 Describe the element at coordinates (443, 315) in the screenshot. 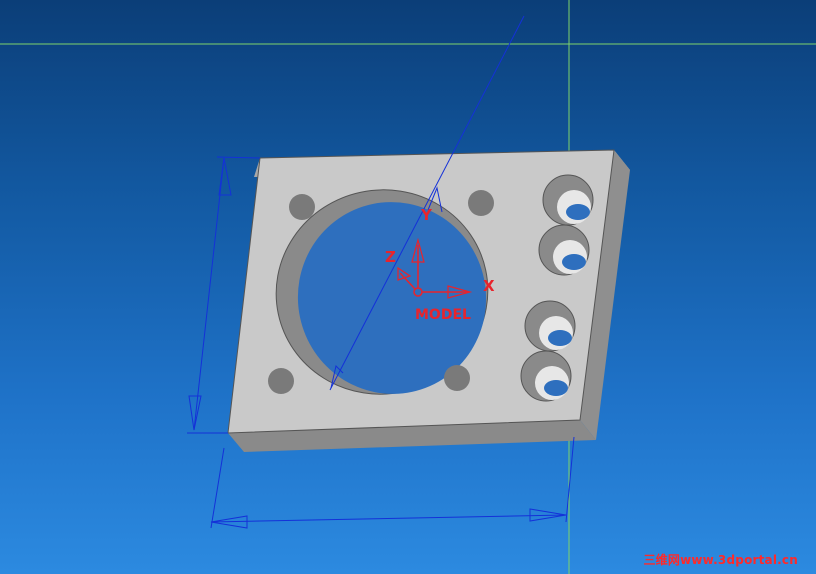

I see `csys-caption: MODEL` at that location.